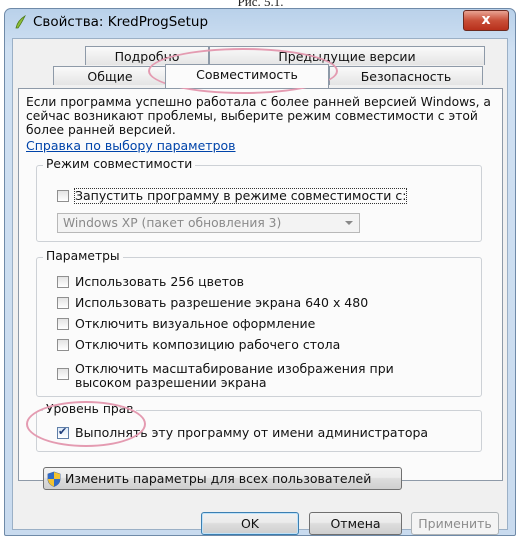  I want to click on tab-details: Подробно, so click(147, 55).